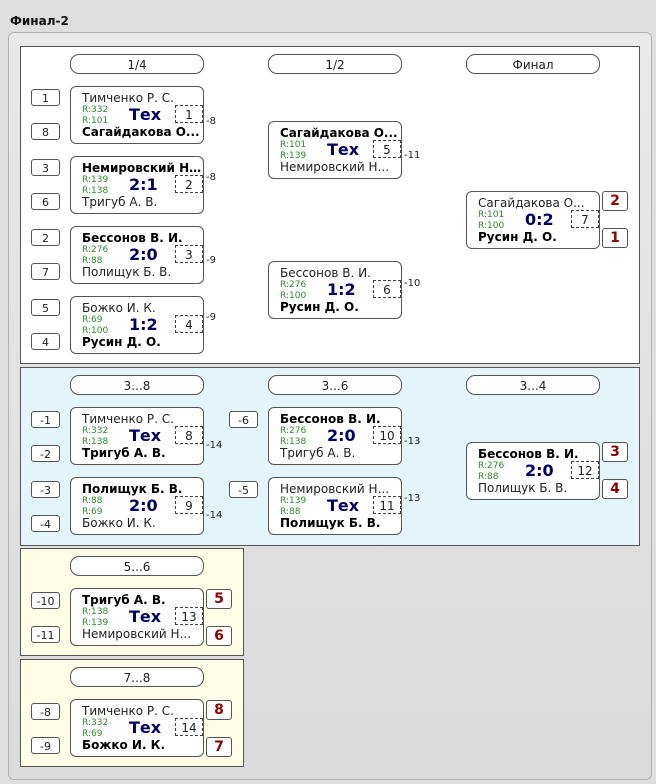 The height and width of the screenshot is (784, 656). What do you see at coordinates (615, 452) in the screenshot?
I see `place-box: 3` at bounding box center [615, 452].